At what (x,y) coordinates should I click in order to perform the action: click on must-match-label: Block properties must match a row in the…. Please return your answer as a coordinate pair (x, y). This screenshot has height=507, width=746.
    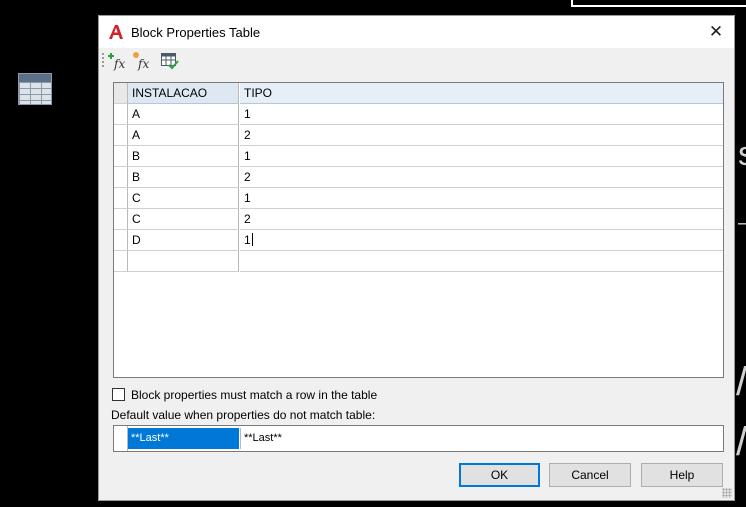
    Looking at the image, I should click on (254, 395).